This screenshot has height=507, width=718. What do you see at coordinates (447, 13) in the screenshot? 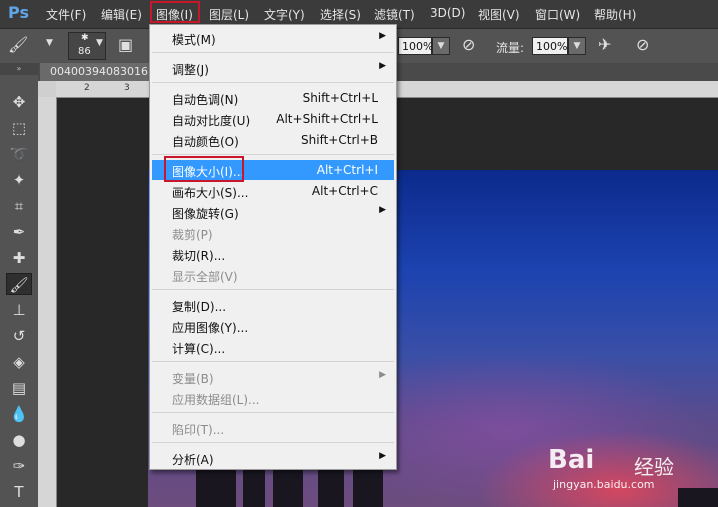
I see `menu-3d: 3D(D)` at bounding box center [447, 13].